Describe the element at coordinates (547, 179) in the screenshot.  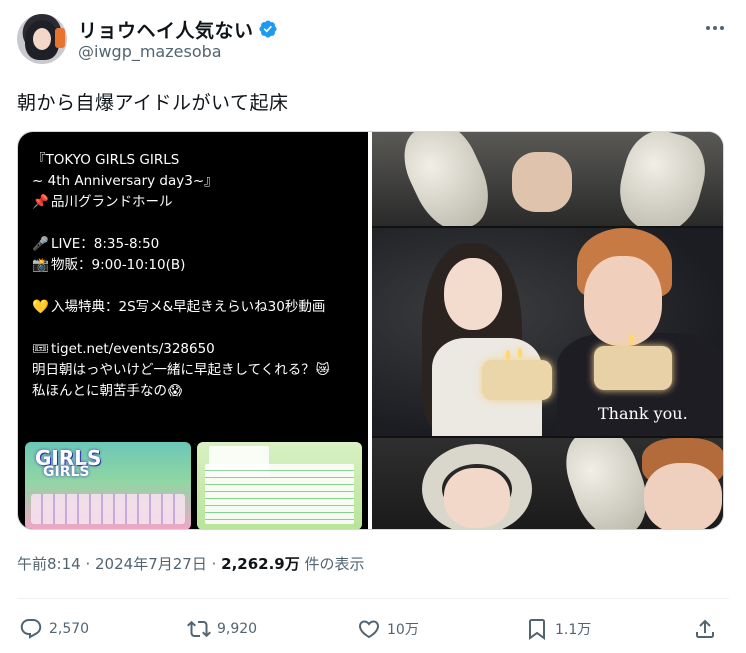
I see `photo-balloons` at that location.